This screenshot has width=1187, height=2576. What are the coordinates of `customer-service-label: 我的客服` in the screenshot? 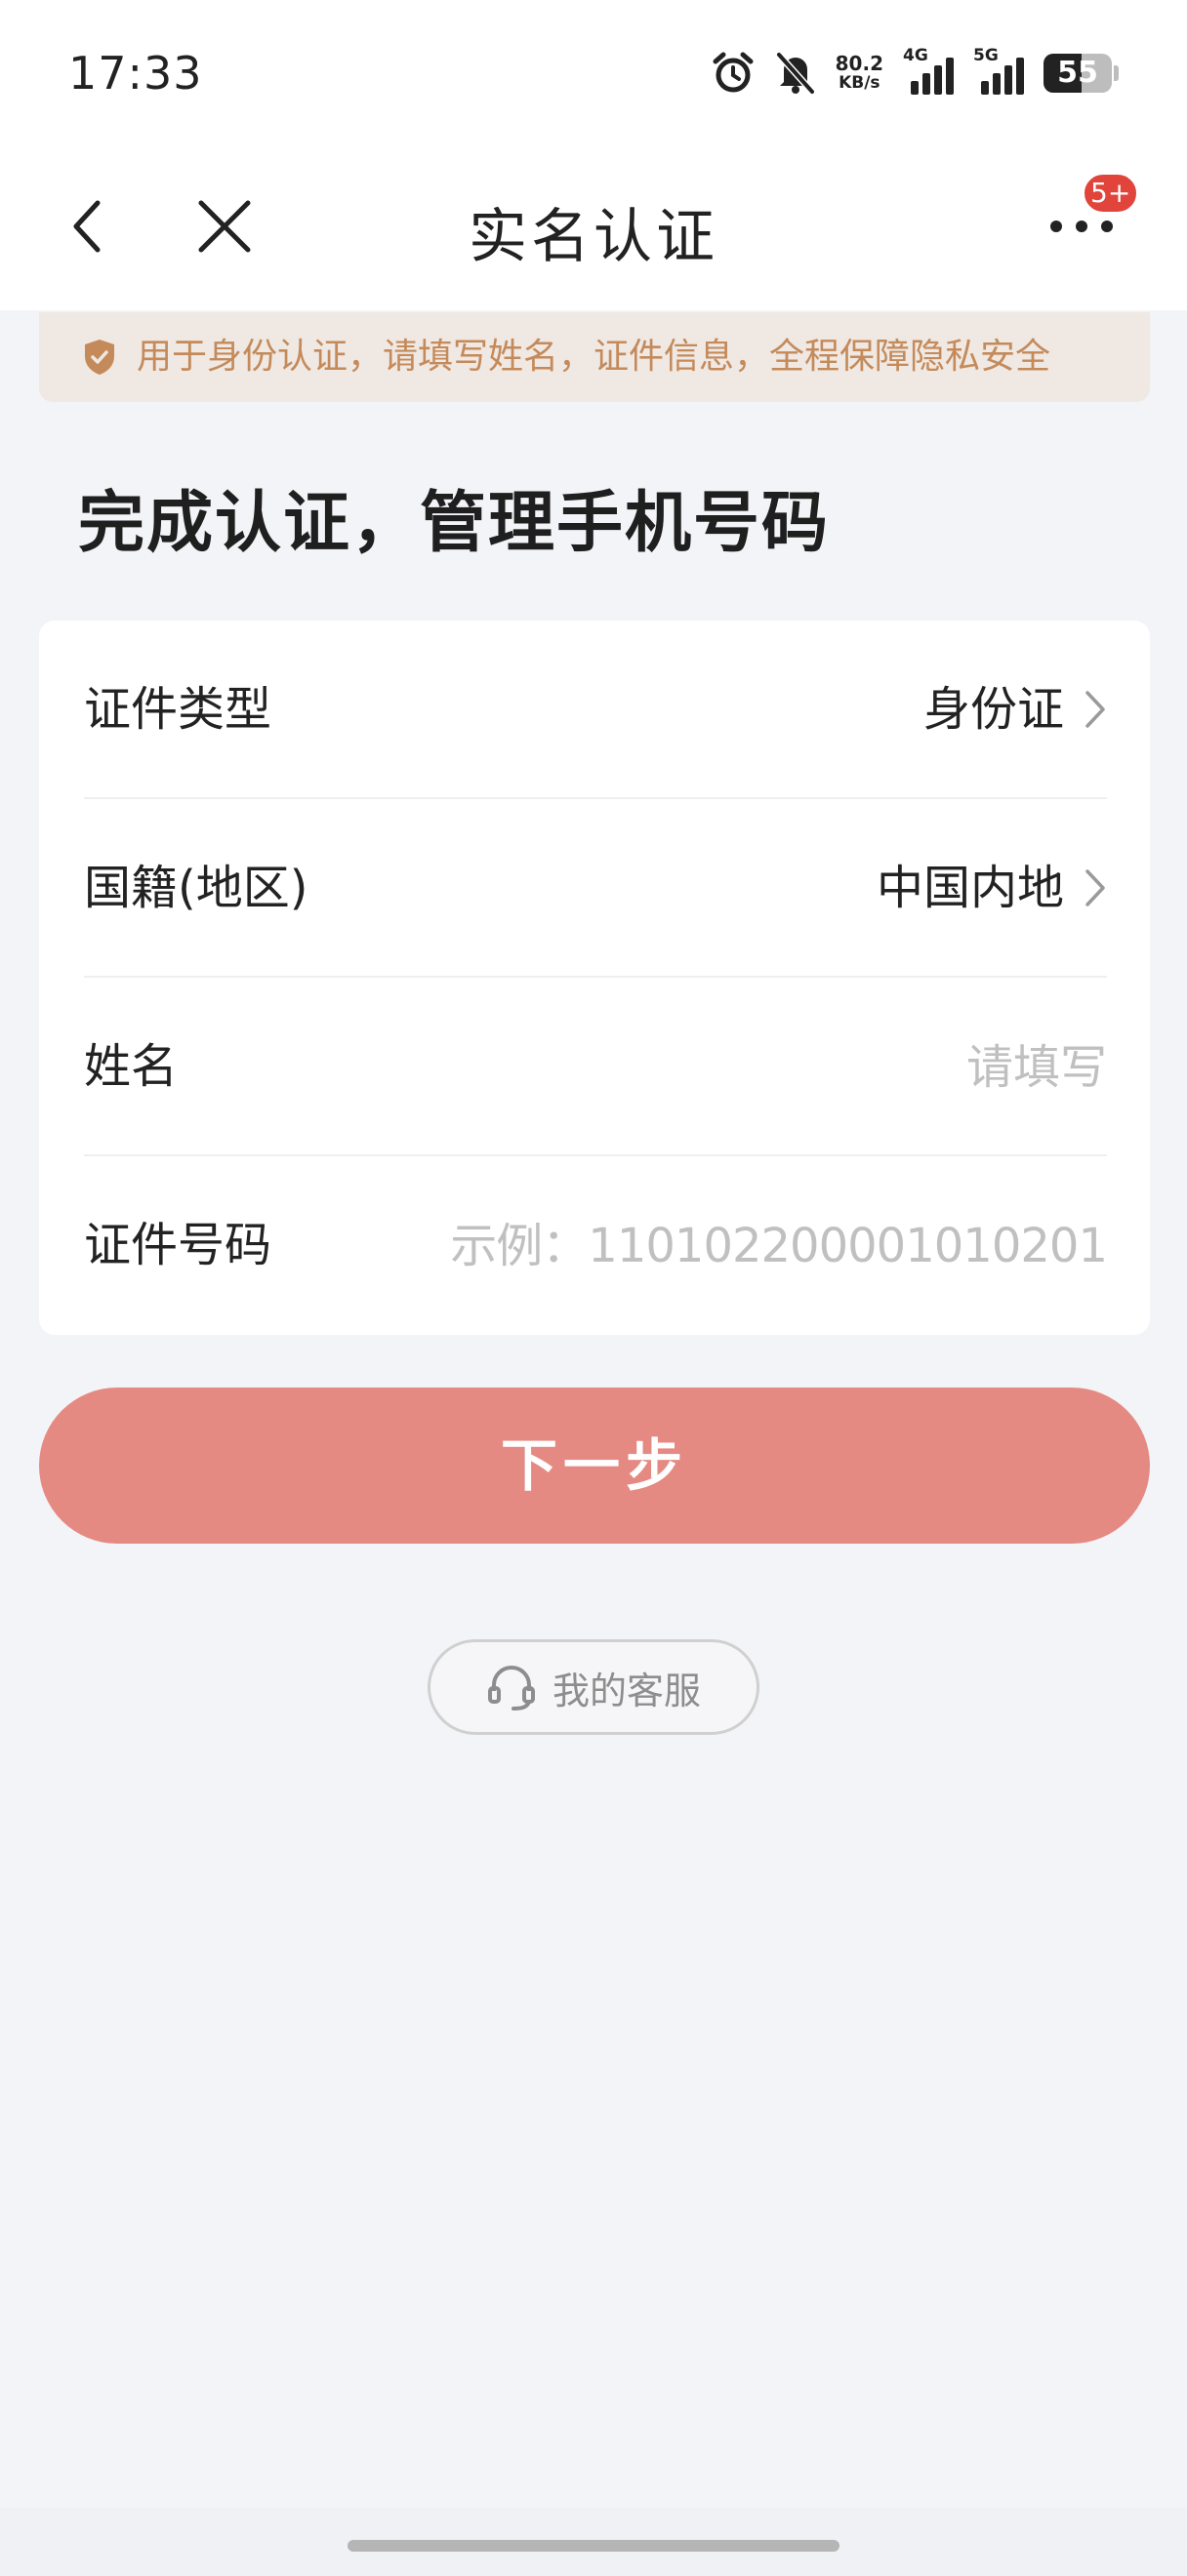 It's located at (626, 1690).